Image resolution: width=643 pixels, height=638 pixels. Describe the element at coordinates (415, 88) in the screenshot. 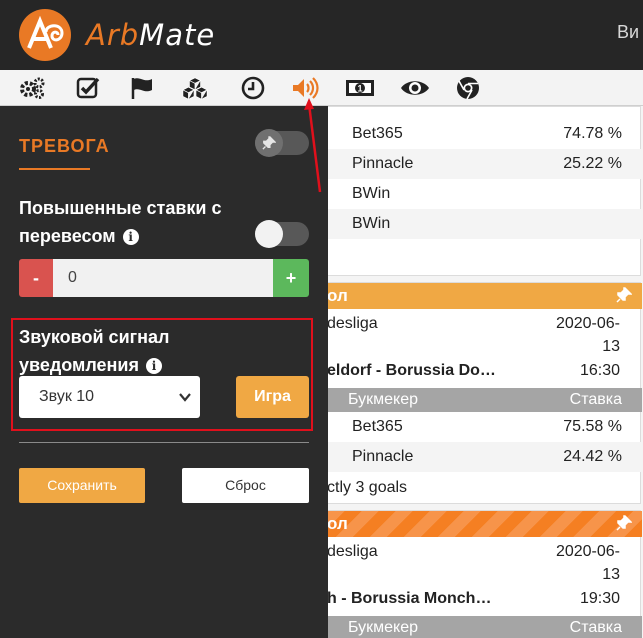

I see `eye-icon` at that location.